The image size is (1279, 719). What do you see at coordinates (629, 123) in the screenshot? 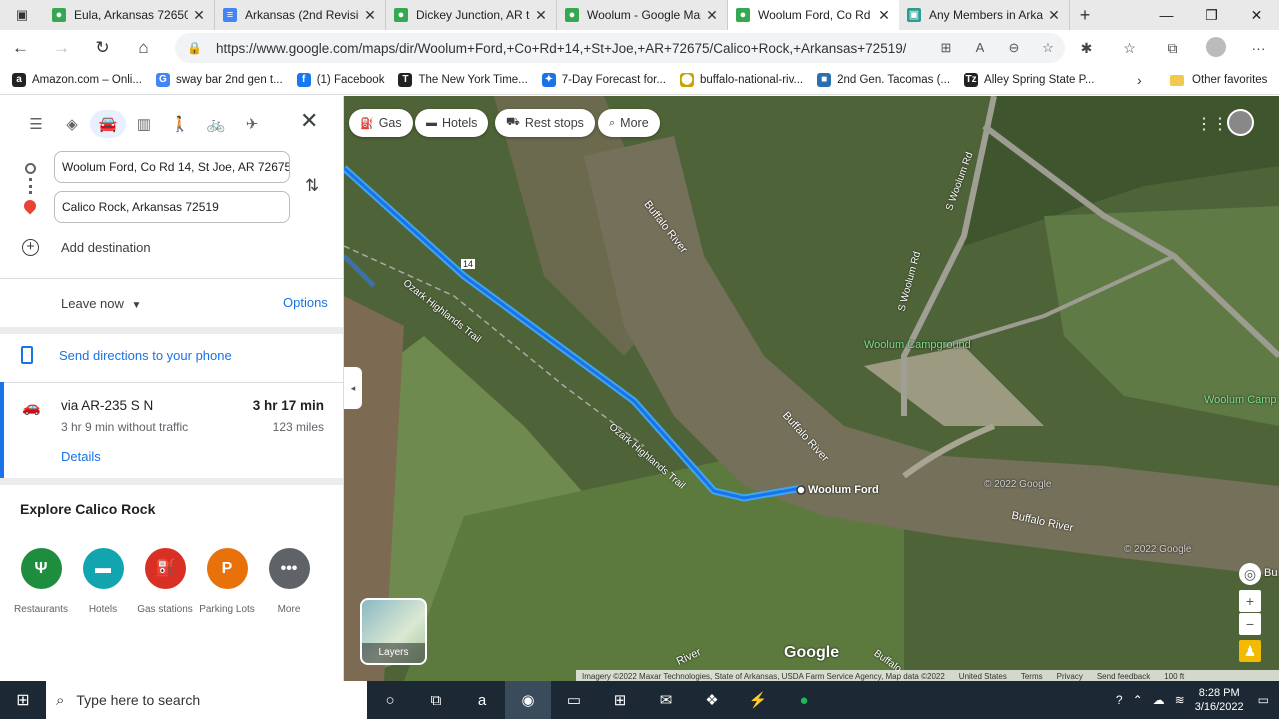
I see `map-chip: ⌕ More` at bounding box center [629, 123].